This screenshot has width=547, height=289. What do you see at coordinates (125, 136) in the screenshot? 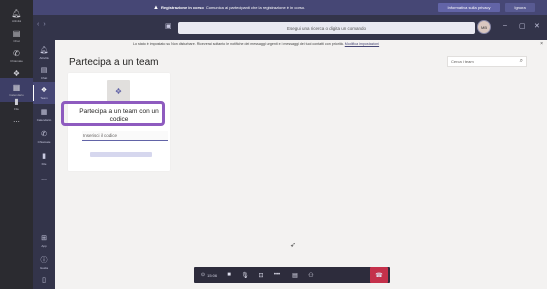
I see `team-code-input: Inserisci il codice` at bounding box center [125, 136].